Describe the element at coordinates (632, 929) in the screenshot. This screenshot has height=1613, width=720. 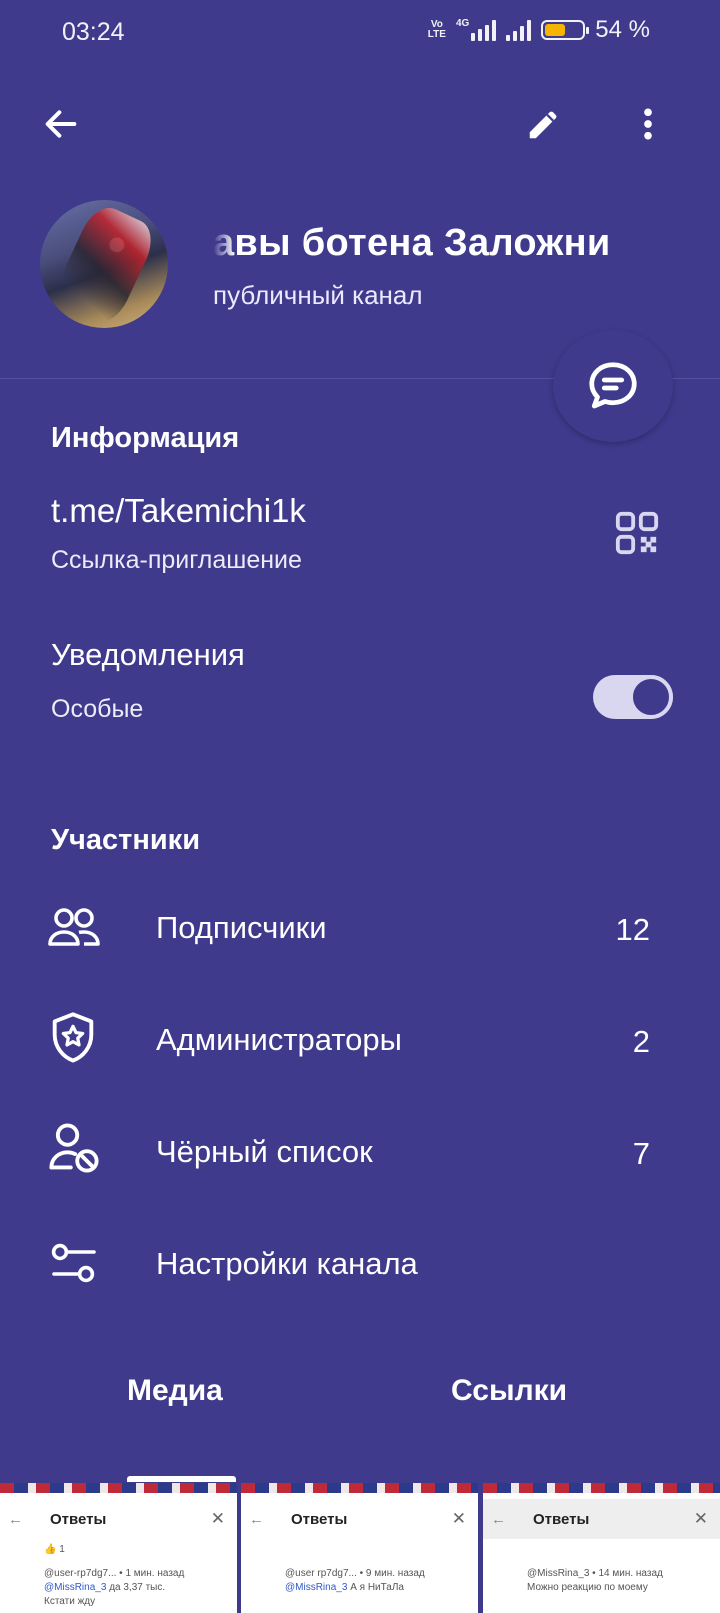
I see `subscribers-count: 12` at that location.